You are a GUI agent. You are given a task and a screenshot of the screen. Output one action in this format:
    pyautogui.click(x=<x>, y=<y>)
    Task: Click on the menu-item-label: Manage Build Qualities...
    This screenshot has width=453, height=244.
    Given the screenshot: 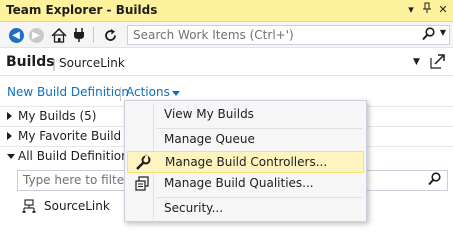 What is the action you would take?
    pyautogui.click(x=239, y=183)
    